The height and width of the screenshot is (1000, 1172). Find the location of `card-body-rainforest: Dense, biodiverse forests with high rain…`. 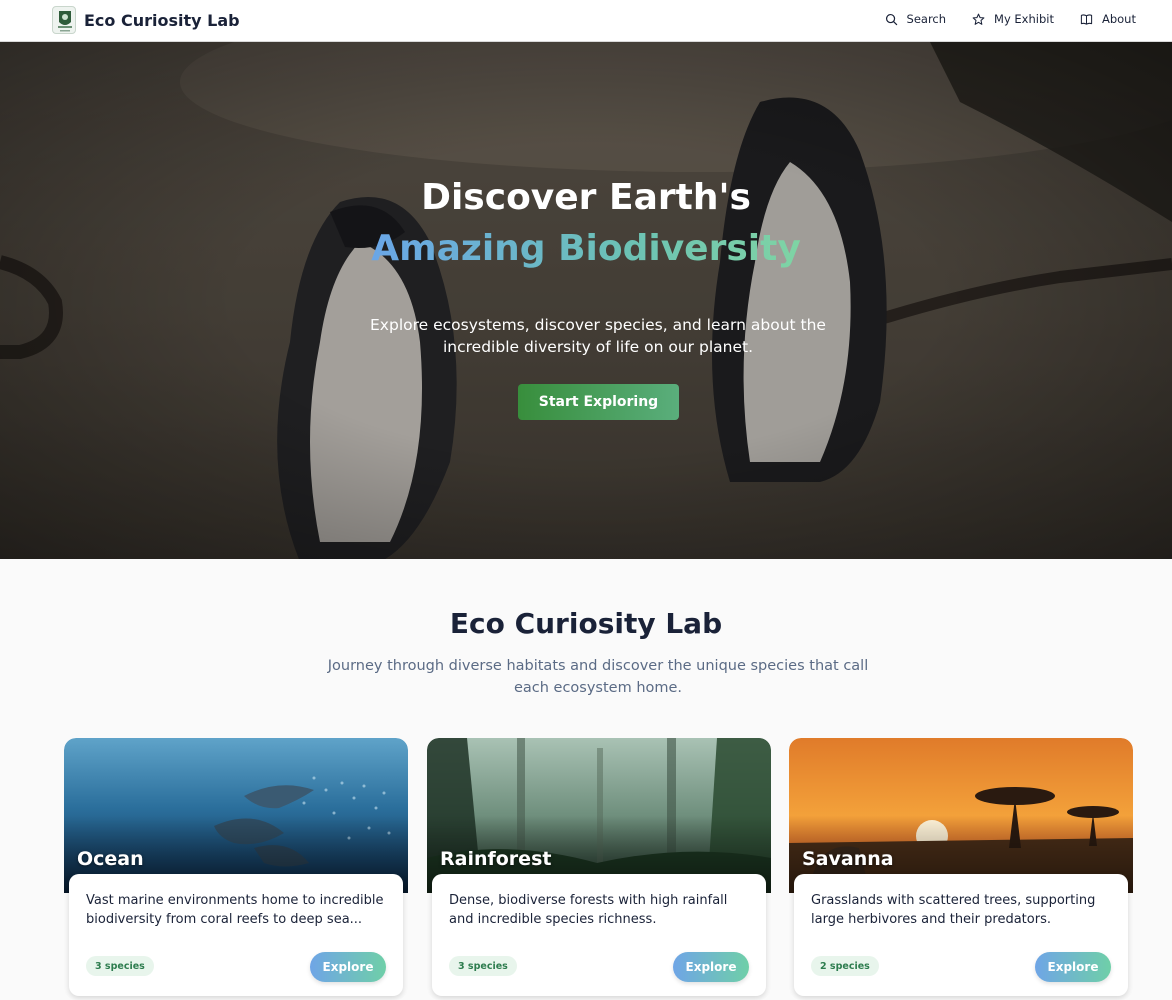

card-body-rainforest: Dense, biodiverse forests with high rain… is located at coordinates (599, 935).